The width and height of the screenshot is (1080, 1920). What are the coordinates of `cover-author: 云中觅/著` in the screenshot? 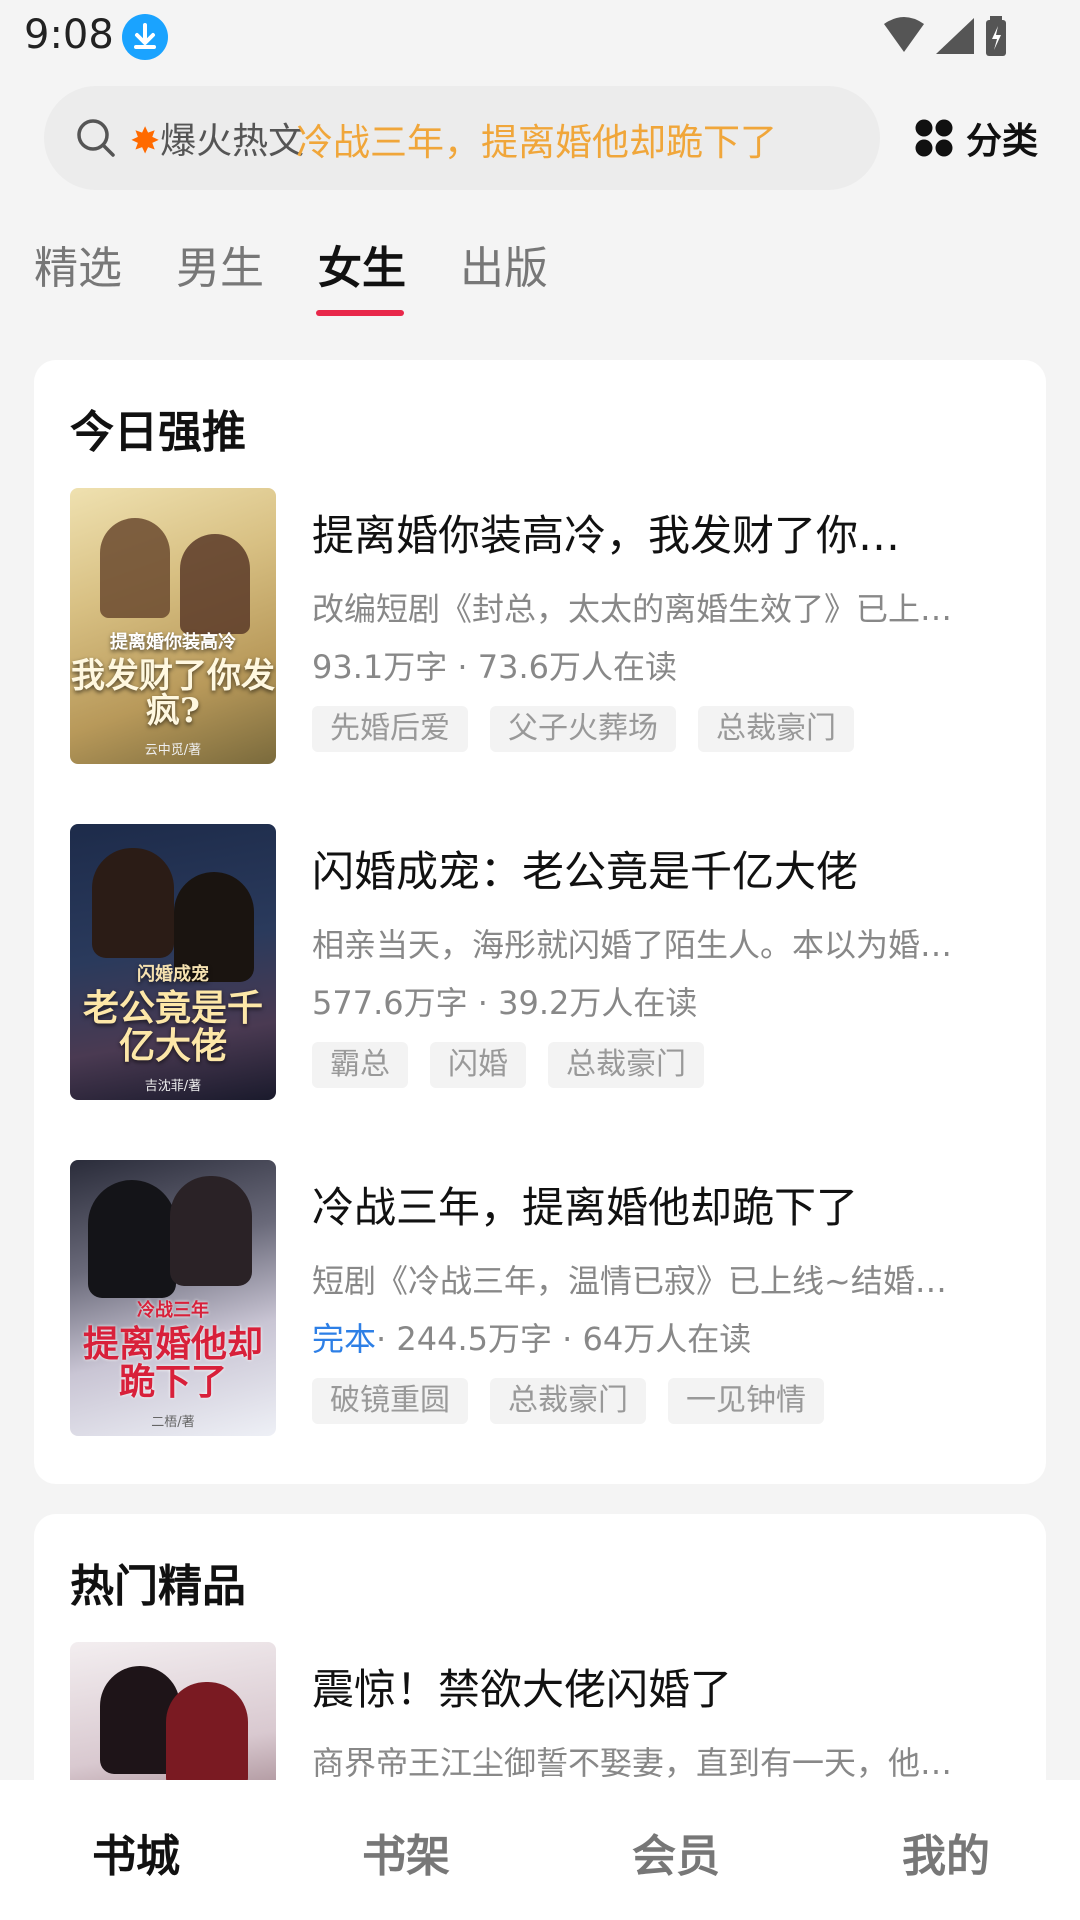 It's located at (173, 750).